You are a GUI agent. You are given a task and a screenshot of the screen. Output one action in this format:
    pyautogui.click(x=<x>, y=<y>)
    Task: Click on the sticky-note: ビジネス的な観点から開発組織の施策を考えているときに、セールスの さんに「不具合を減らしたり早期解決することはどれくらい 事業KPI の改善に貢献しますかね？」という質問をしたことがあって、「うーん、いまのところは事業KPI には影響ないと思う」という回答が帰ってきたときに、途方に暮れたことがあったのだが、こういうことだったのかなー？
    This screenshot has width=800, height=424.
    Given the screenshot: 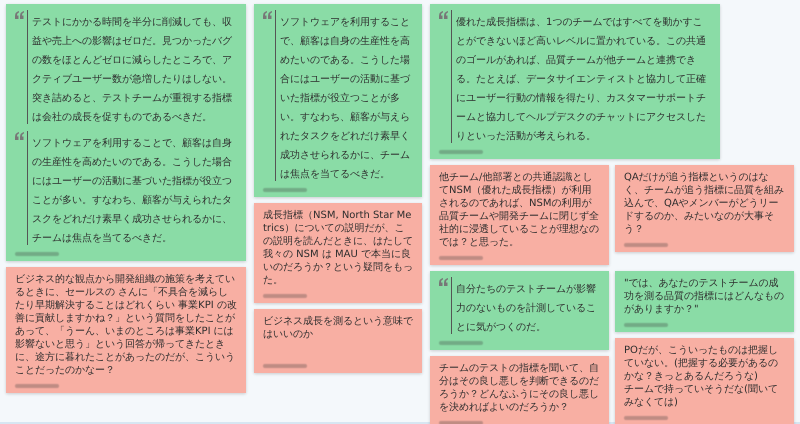 What is the action you would take?
    pyautogui.click(x=126, y=330)
    